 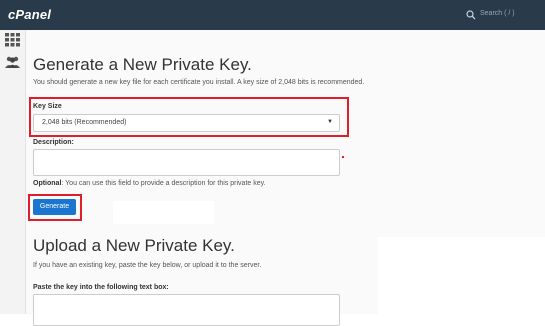 I want to click on search-box: Search ( / ), so click(x=503, y=15).